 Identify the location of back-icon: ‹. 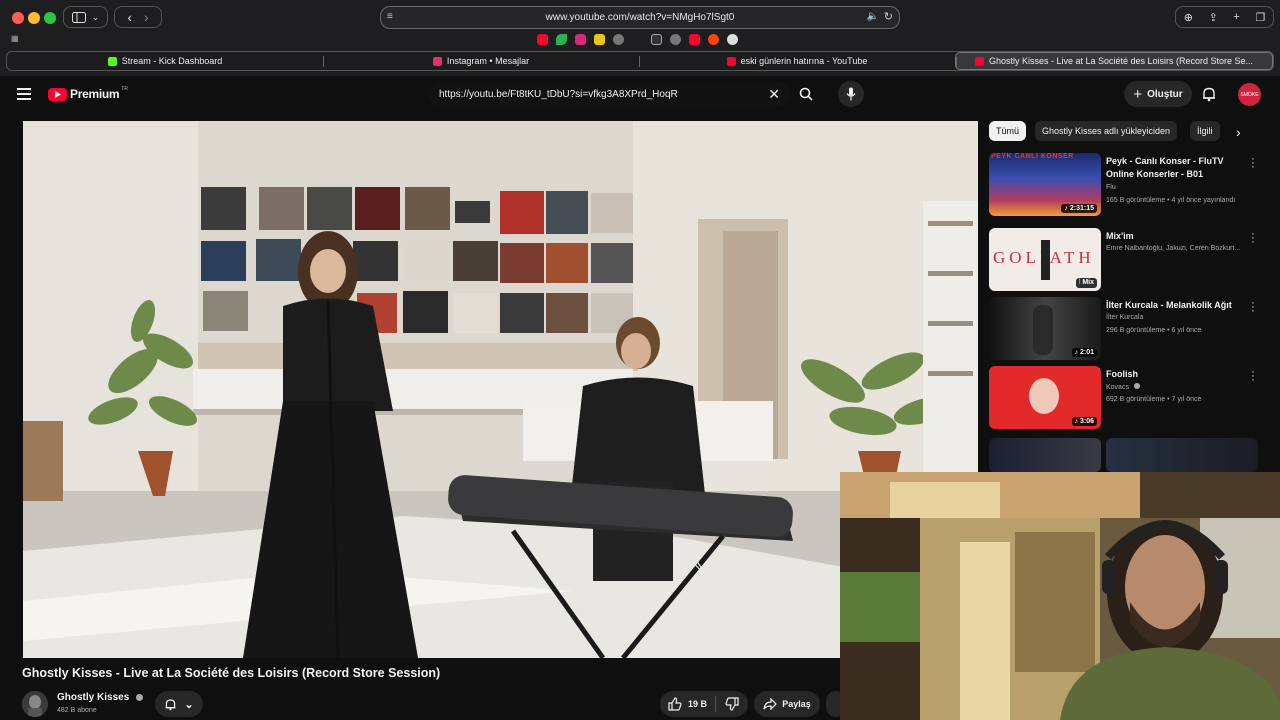
(129, 17).